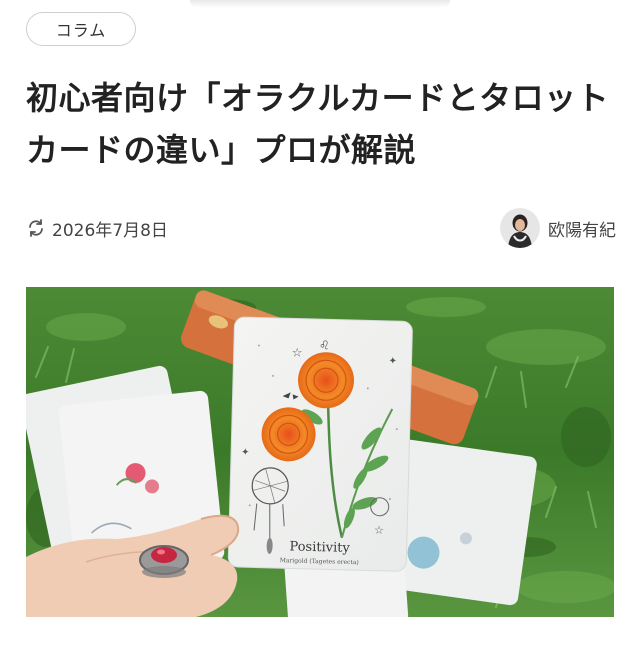  I want to click on author-avatar, so click(520, 228).